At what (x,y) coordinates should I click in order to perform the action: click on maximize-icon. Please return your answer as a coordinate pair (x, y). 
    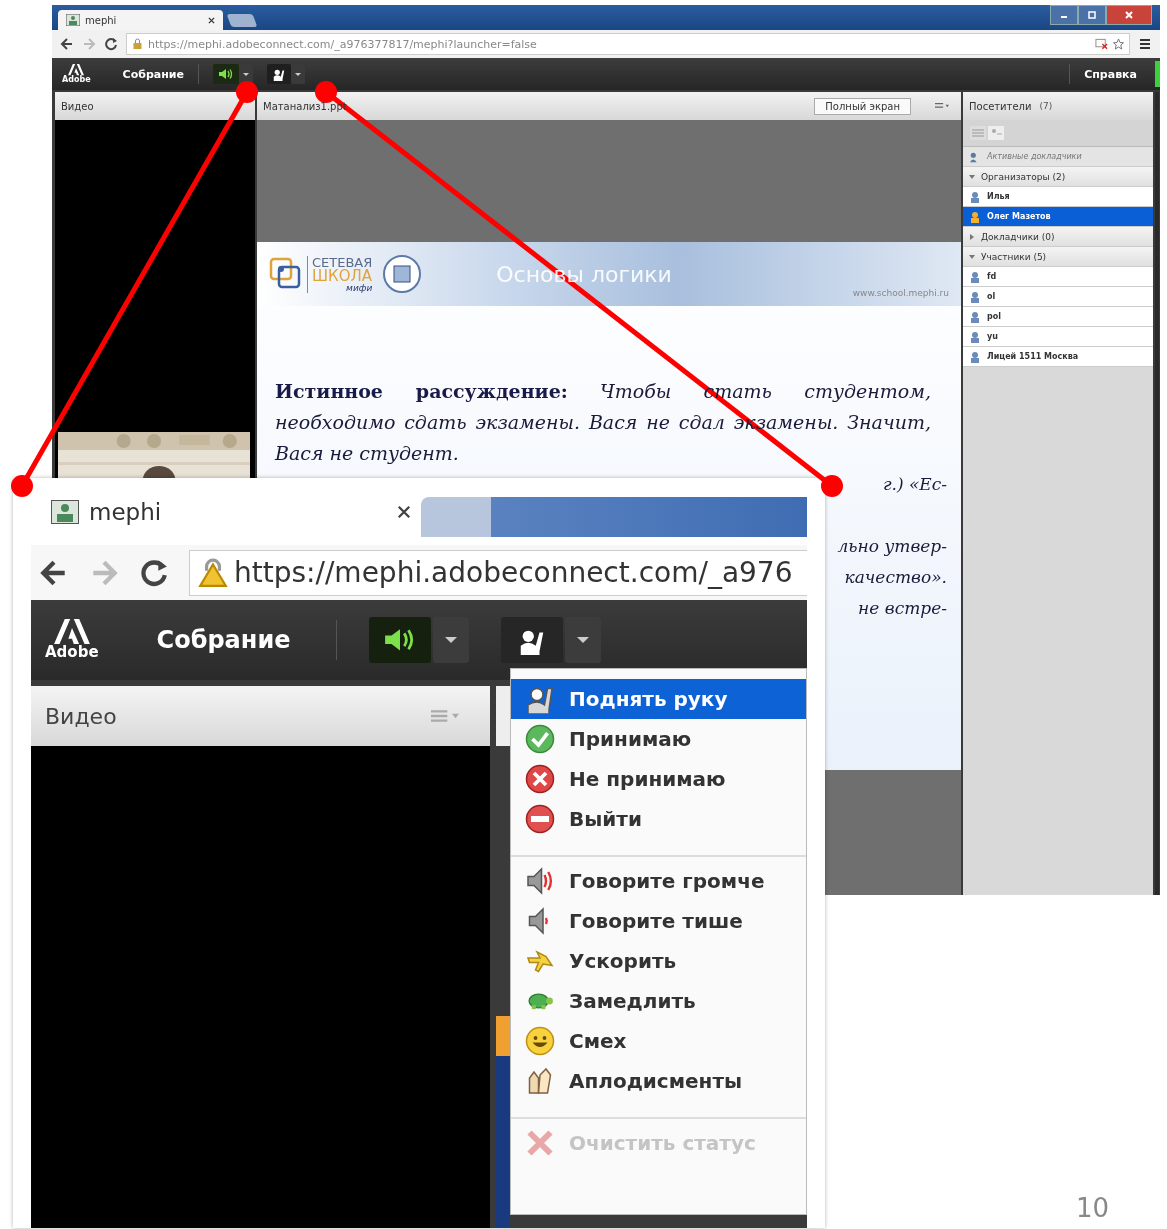
    Looking at the image, I should click on (1092, 15).